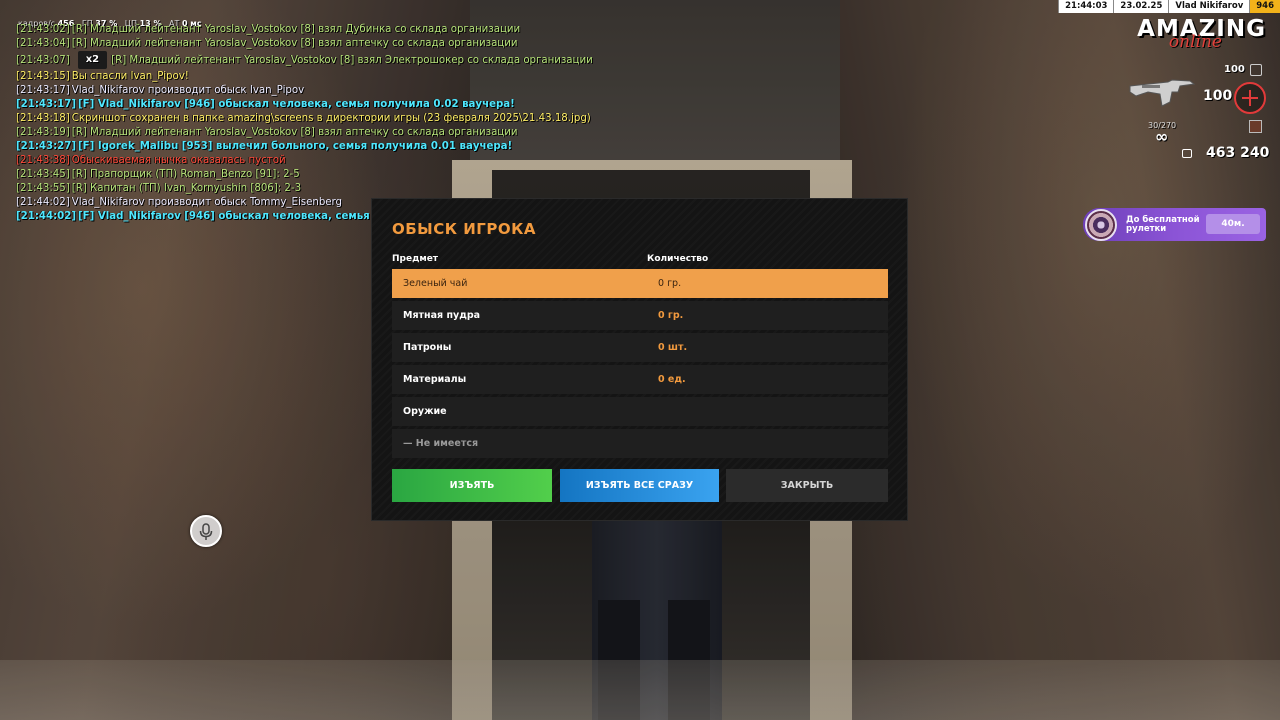  What do you see at coordinates (1141, 6) in the screenshot?
I see `date: 23.02.25` at bounding box center [1141, 6].